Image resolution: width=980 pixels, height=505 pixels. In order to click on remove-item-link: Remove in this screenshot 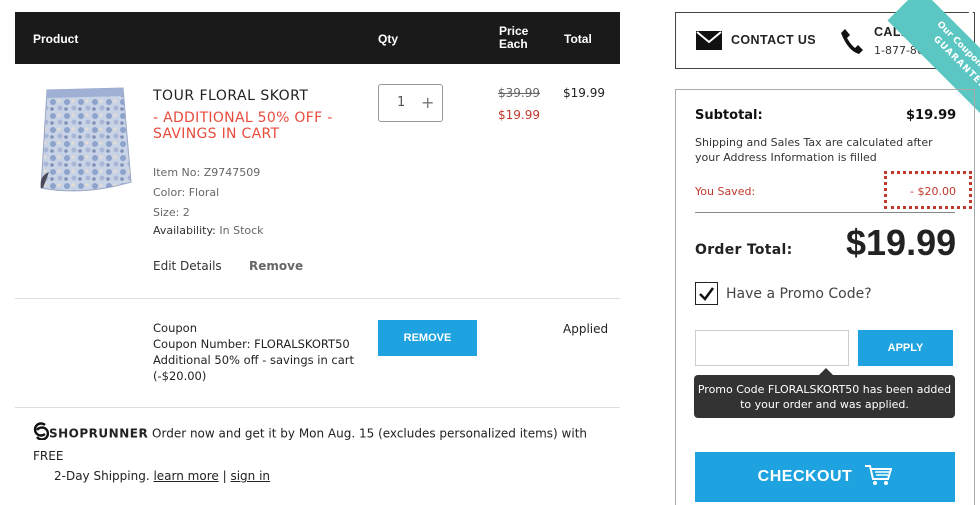, I will do `click(276, 266)`.